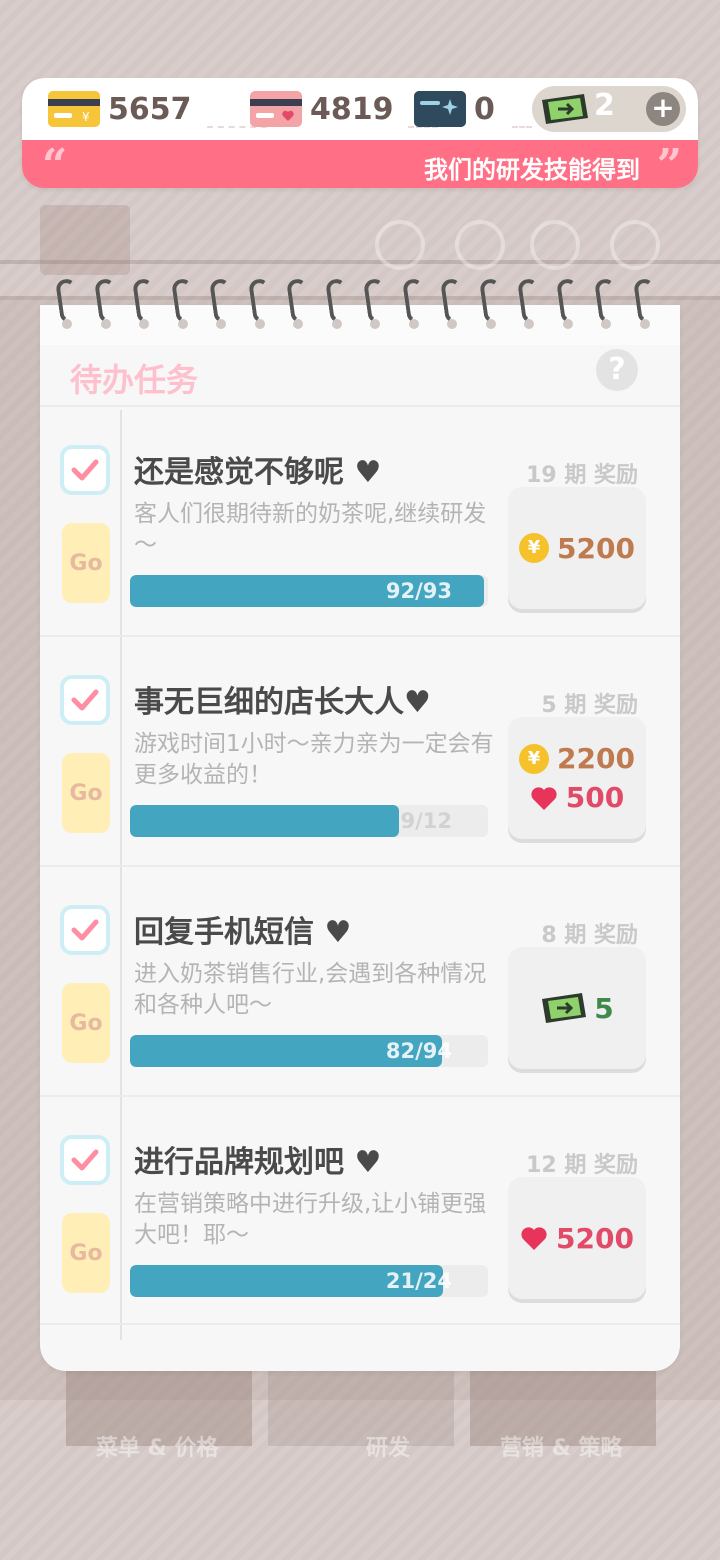 The height and width of the screenshot is (1560, 720). I want to click on task-title: 进行品牌规划吧 ♥, so click(258, 1162).